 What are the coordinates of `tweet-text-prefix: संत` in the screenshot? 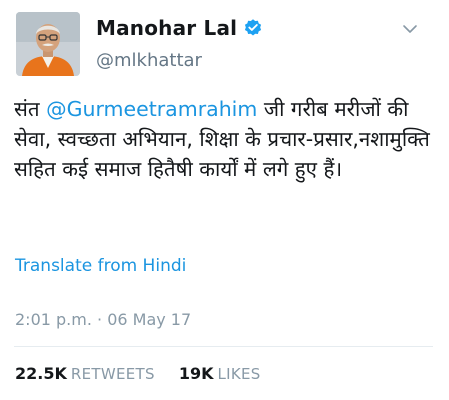 It's located at (30, 109).